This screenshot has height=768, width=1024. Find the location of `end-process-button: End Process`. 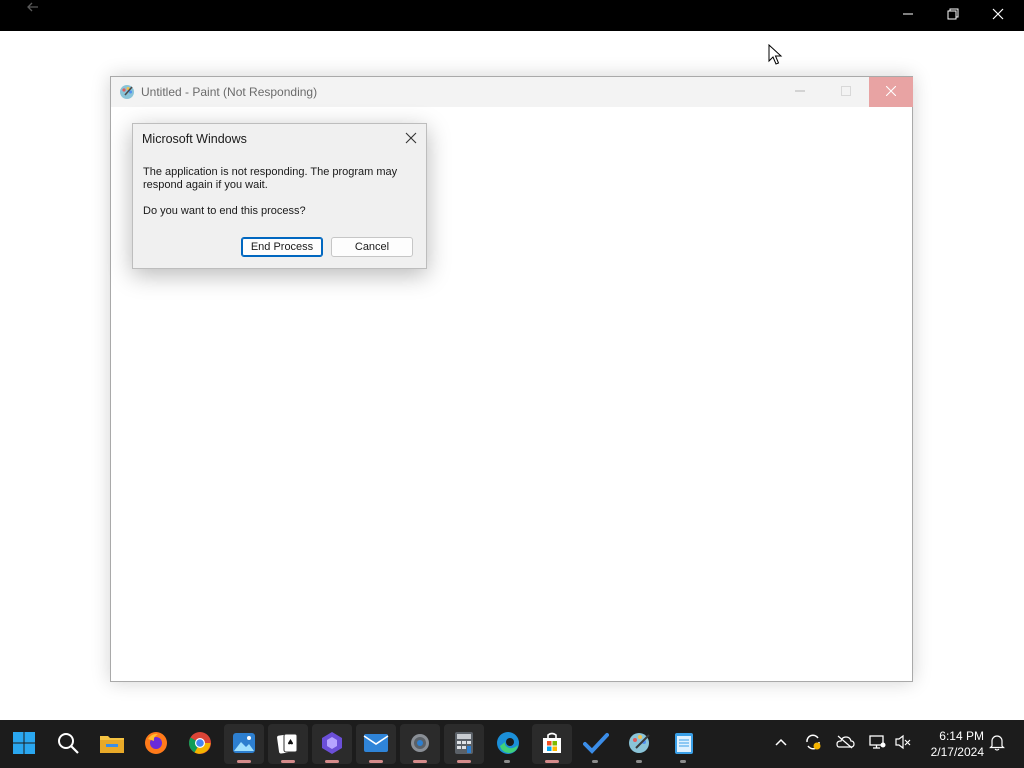

end-process-button: End Process is located at coordinates (282, 247).